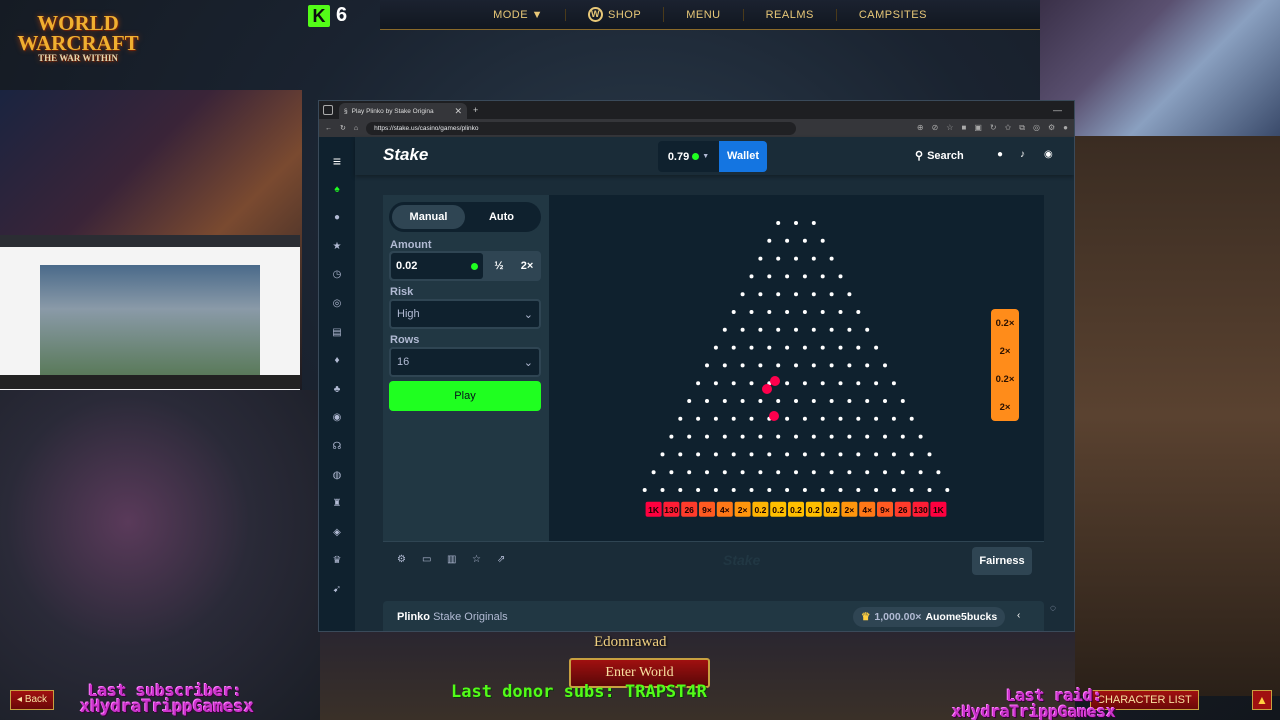 Image resolution: width=1280 pixels, height=720 pixels. What do you see at coordinates (337, 476) in the screenshot?
I see `table-games-icon: ◍` at bounding box center [337, 476].